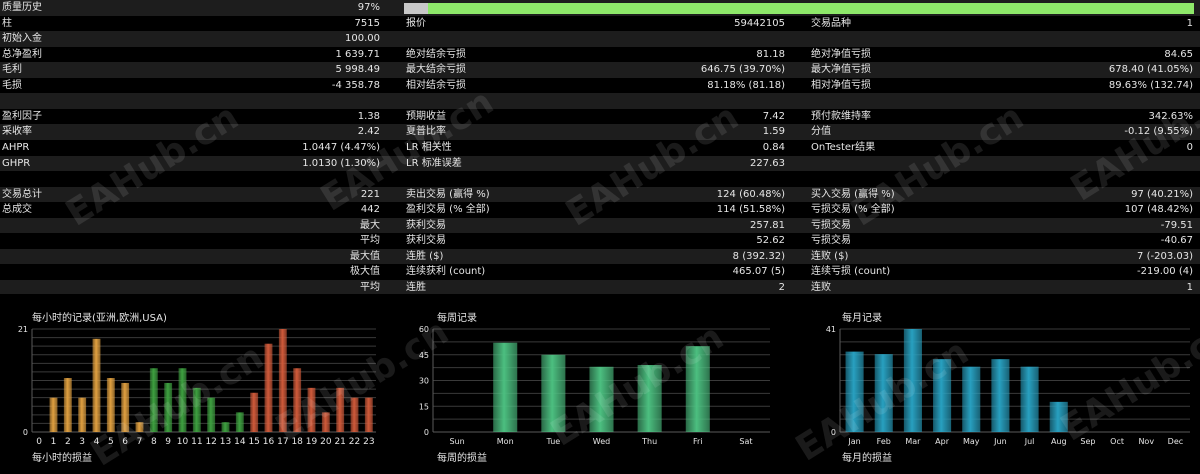  What do you see at coordinates (240, 442) in the screenshot?
I see `x-tick-label: 14` at bounding box center [240, 442].